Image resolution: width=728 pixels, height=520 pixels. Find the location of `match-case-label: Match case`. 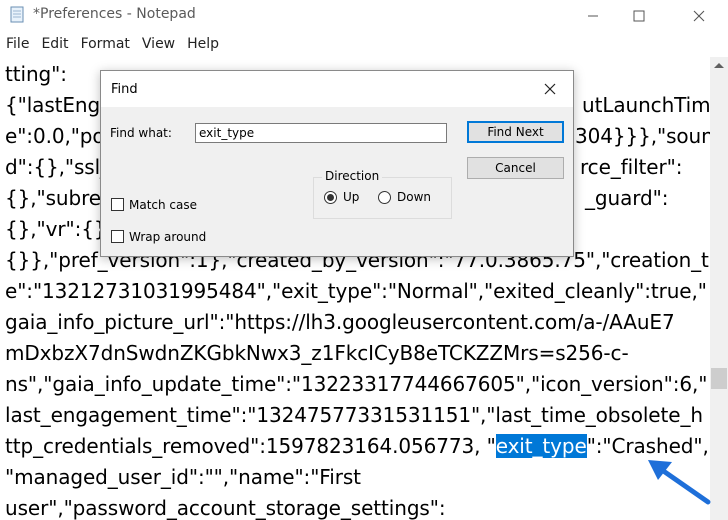

match-case-label: Match case is located at coordinates (163, 205).